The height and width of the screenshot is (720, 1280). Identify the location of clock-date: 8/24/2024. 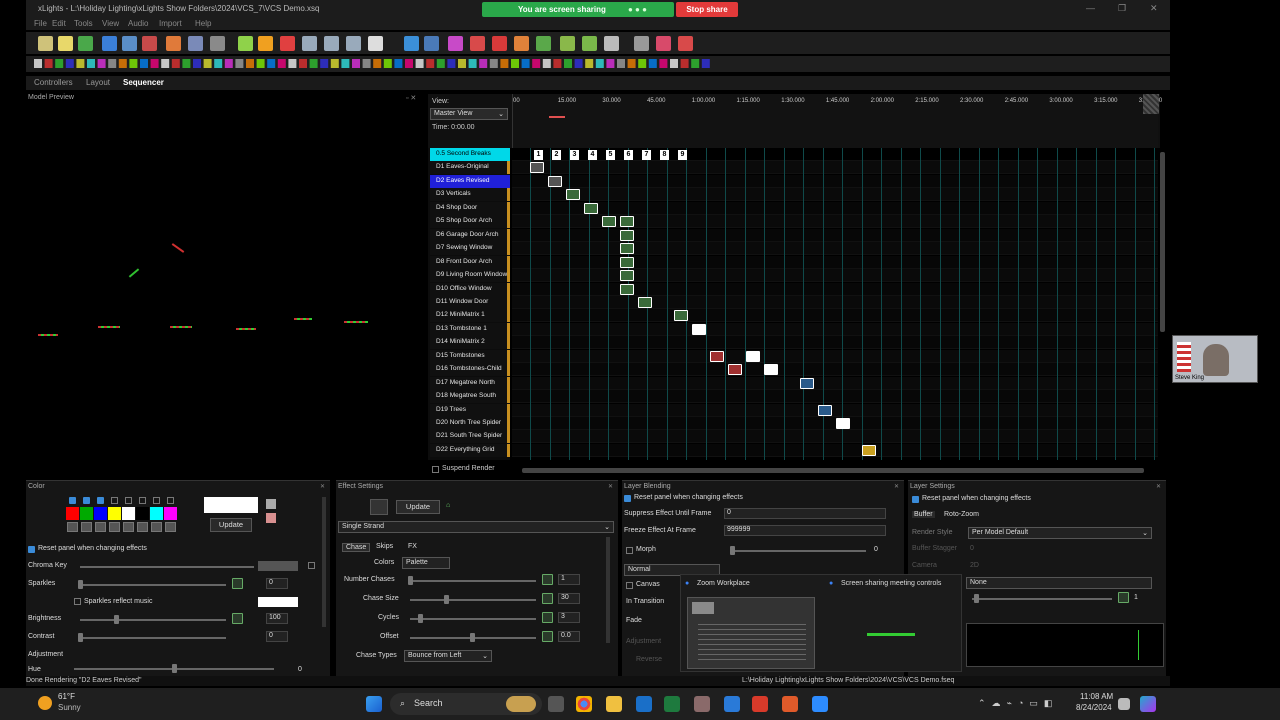
(1094, 707).